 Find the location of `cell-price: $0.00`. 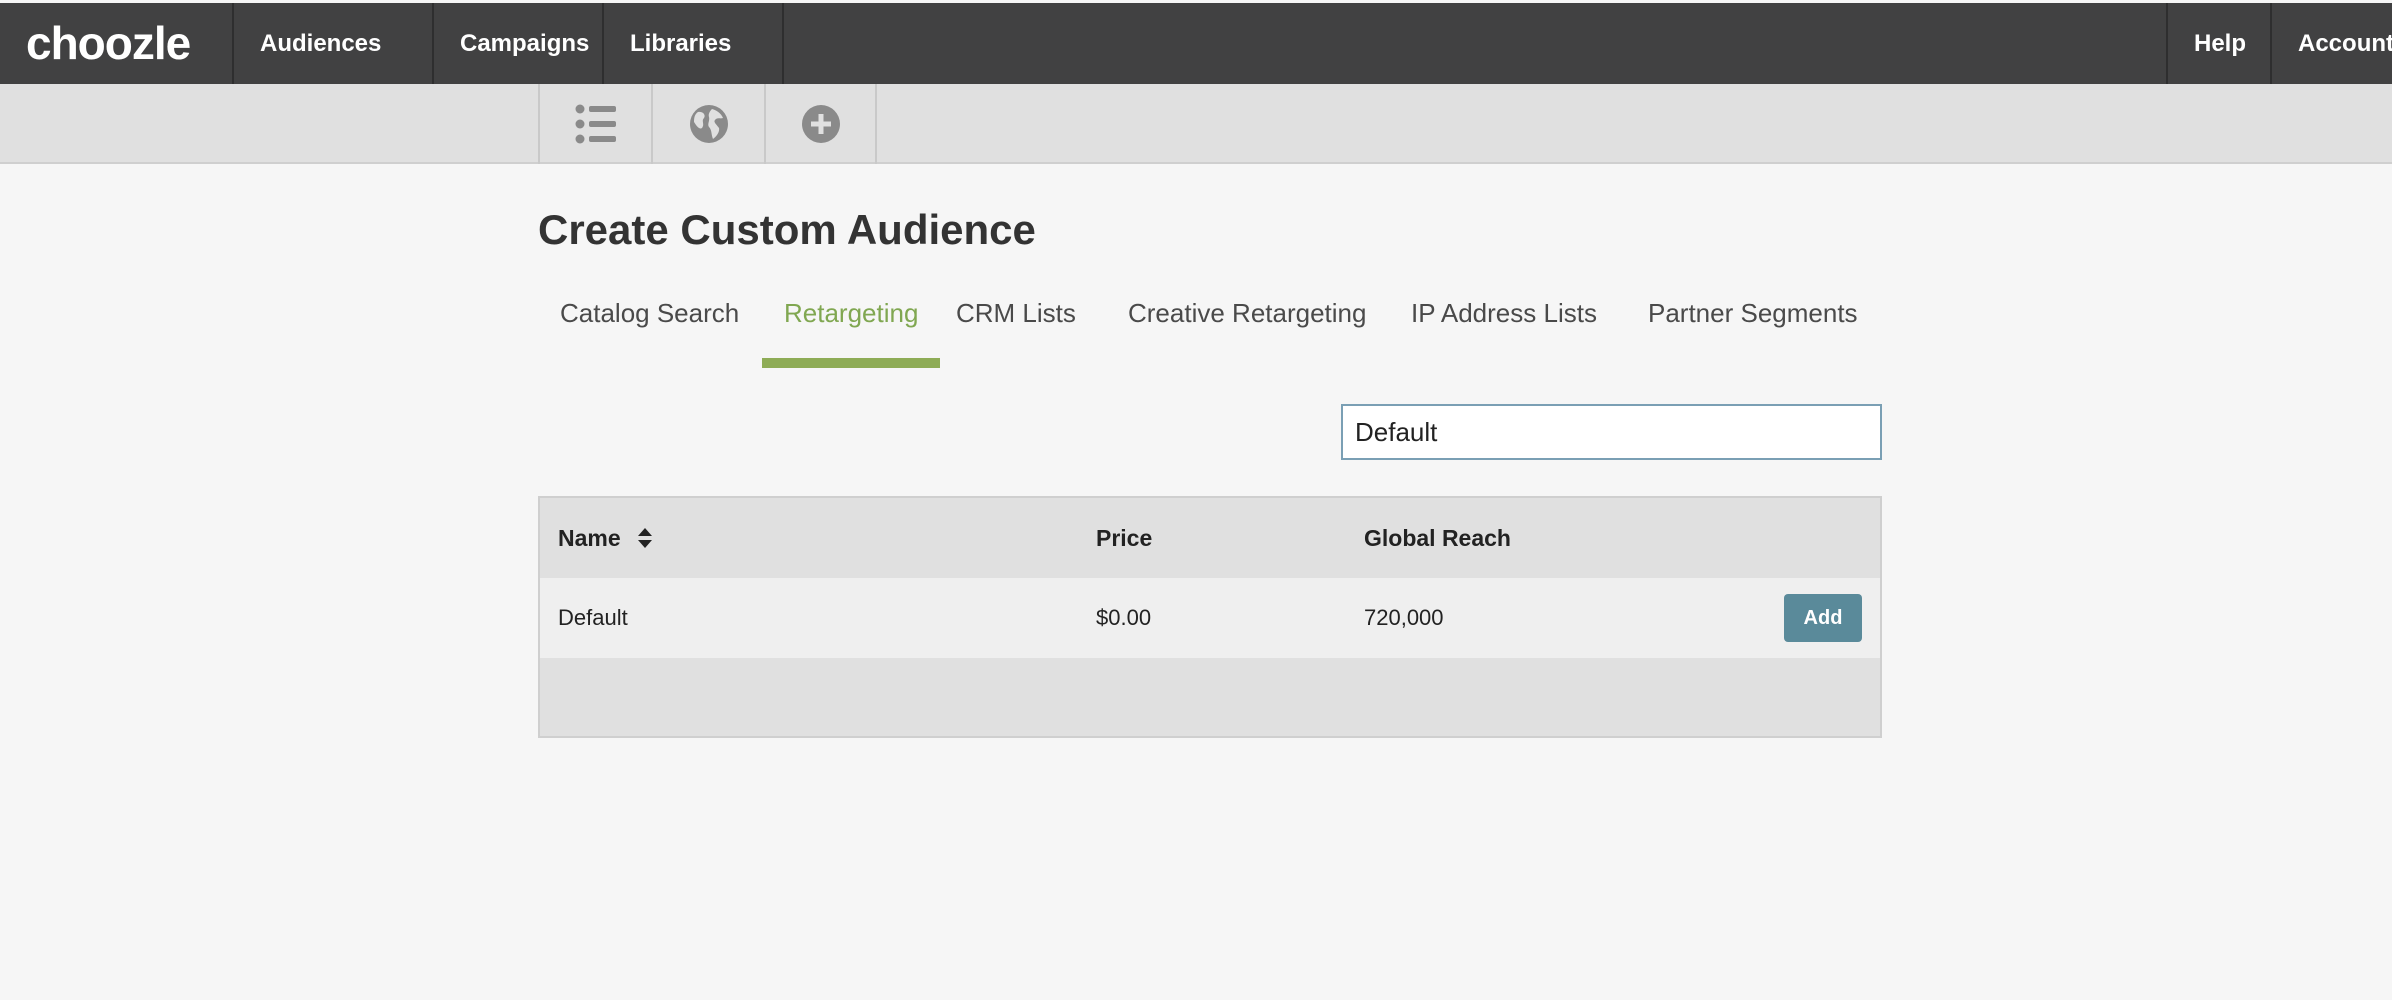

cell-price: $0.00 is located at coordinates (1124, 617).